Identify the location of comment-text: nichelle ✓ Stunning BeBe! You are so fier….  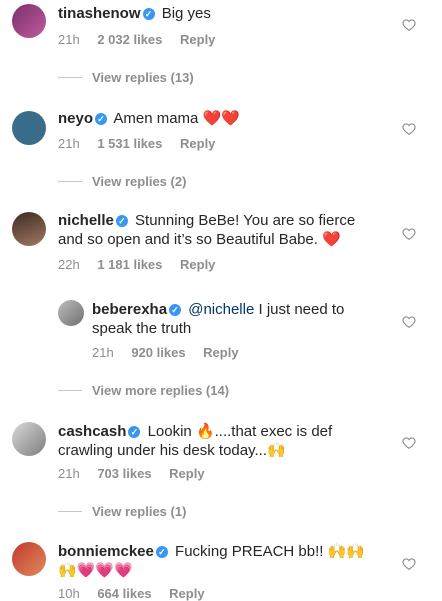
(223, 221).